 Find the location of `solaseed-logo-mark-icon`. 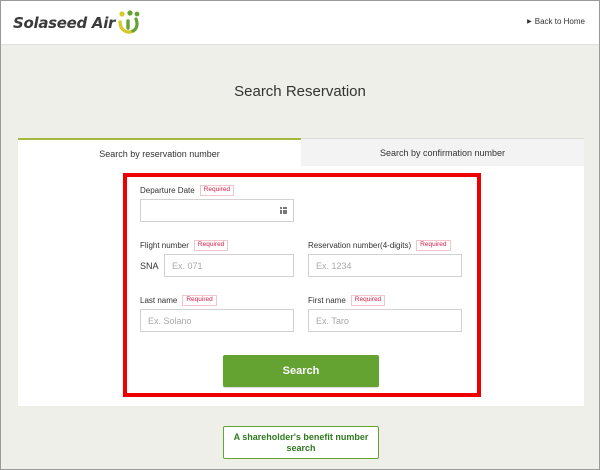

solaseed-logo-mark-icon is located at coordinates (129, 22).